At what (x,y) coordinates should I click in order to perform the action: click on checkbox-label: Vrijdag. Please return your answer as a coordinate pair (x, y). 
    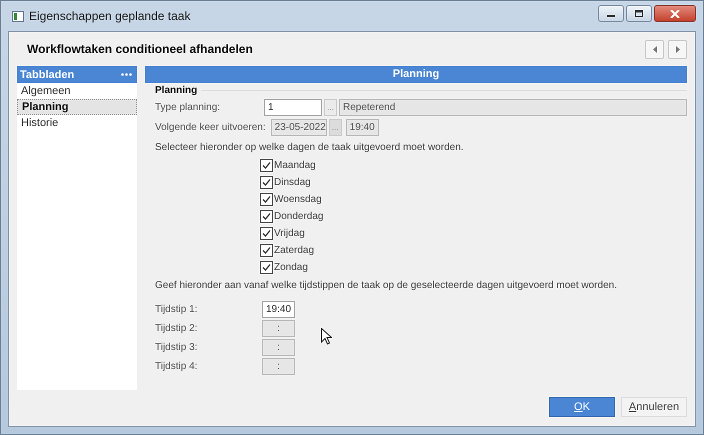
    Looking at the image, I should click on (289, 233).